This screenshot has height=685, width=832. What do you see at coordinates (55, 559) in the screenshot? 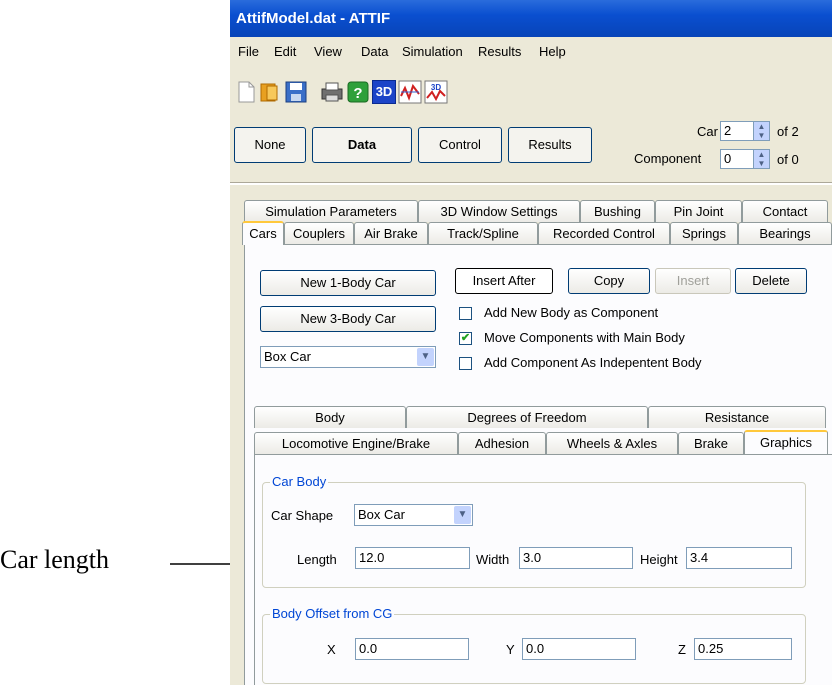
I see `callout-label: Car length` at bounding box center [55, 559].